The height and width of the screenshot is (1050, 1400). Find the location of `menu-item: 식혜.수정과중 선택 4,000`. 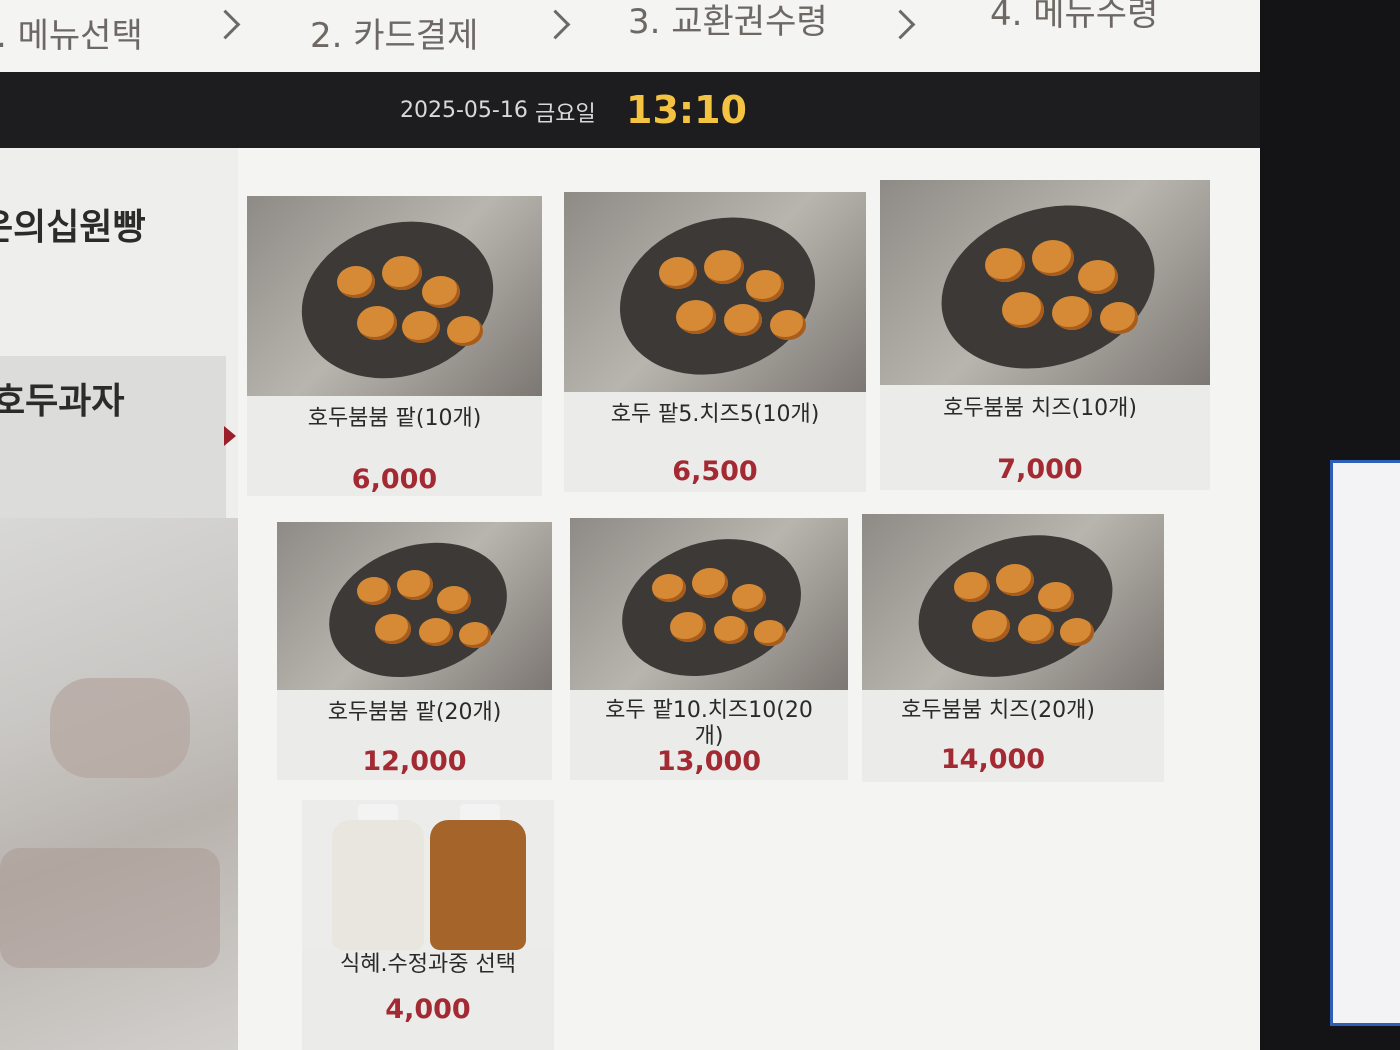

menu-item: 식혜.수정과중 선택 4,000 is located at coordinates (428, 925).